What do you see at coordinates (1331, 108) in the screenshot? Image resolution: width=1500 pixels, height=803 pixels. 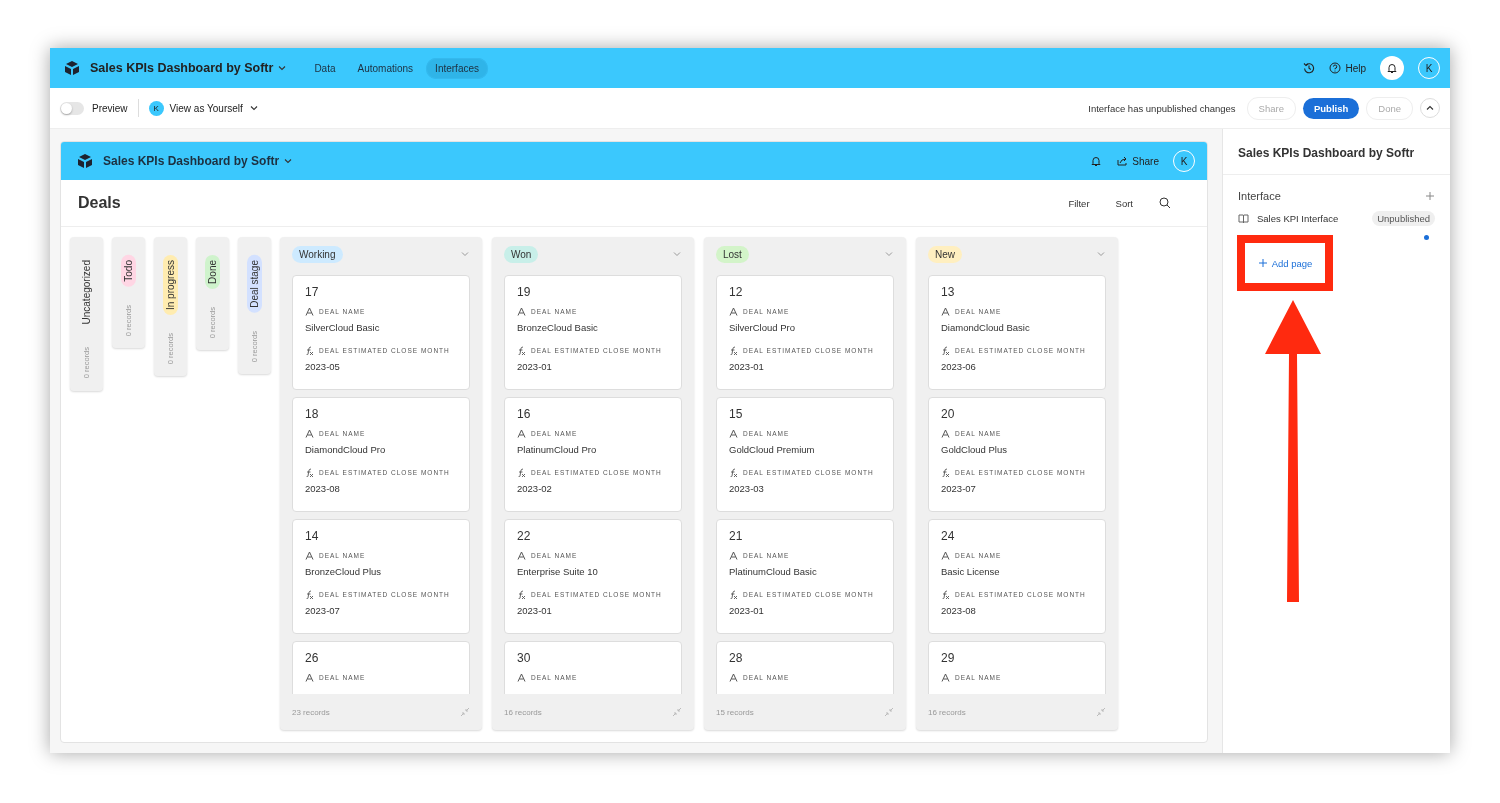 I see `toolbar-button: Publish` at bounding box center [1331, 108].